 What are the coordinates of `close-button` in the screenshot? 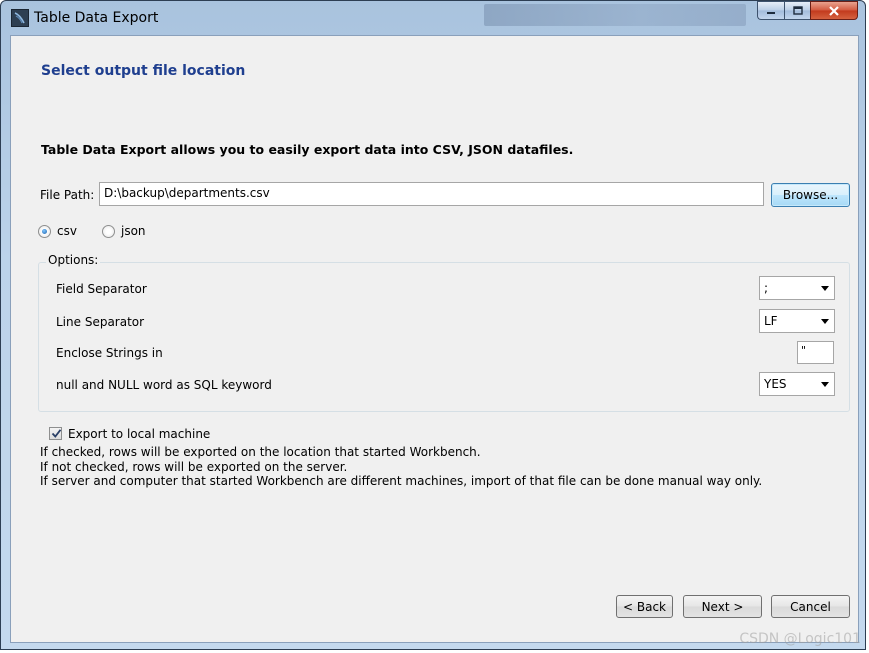 It's located at (834, 10).